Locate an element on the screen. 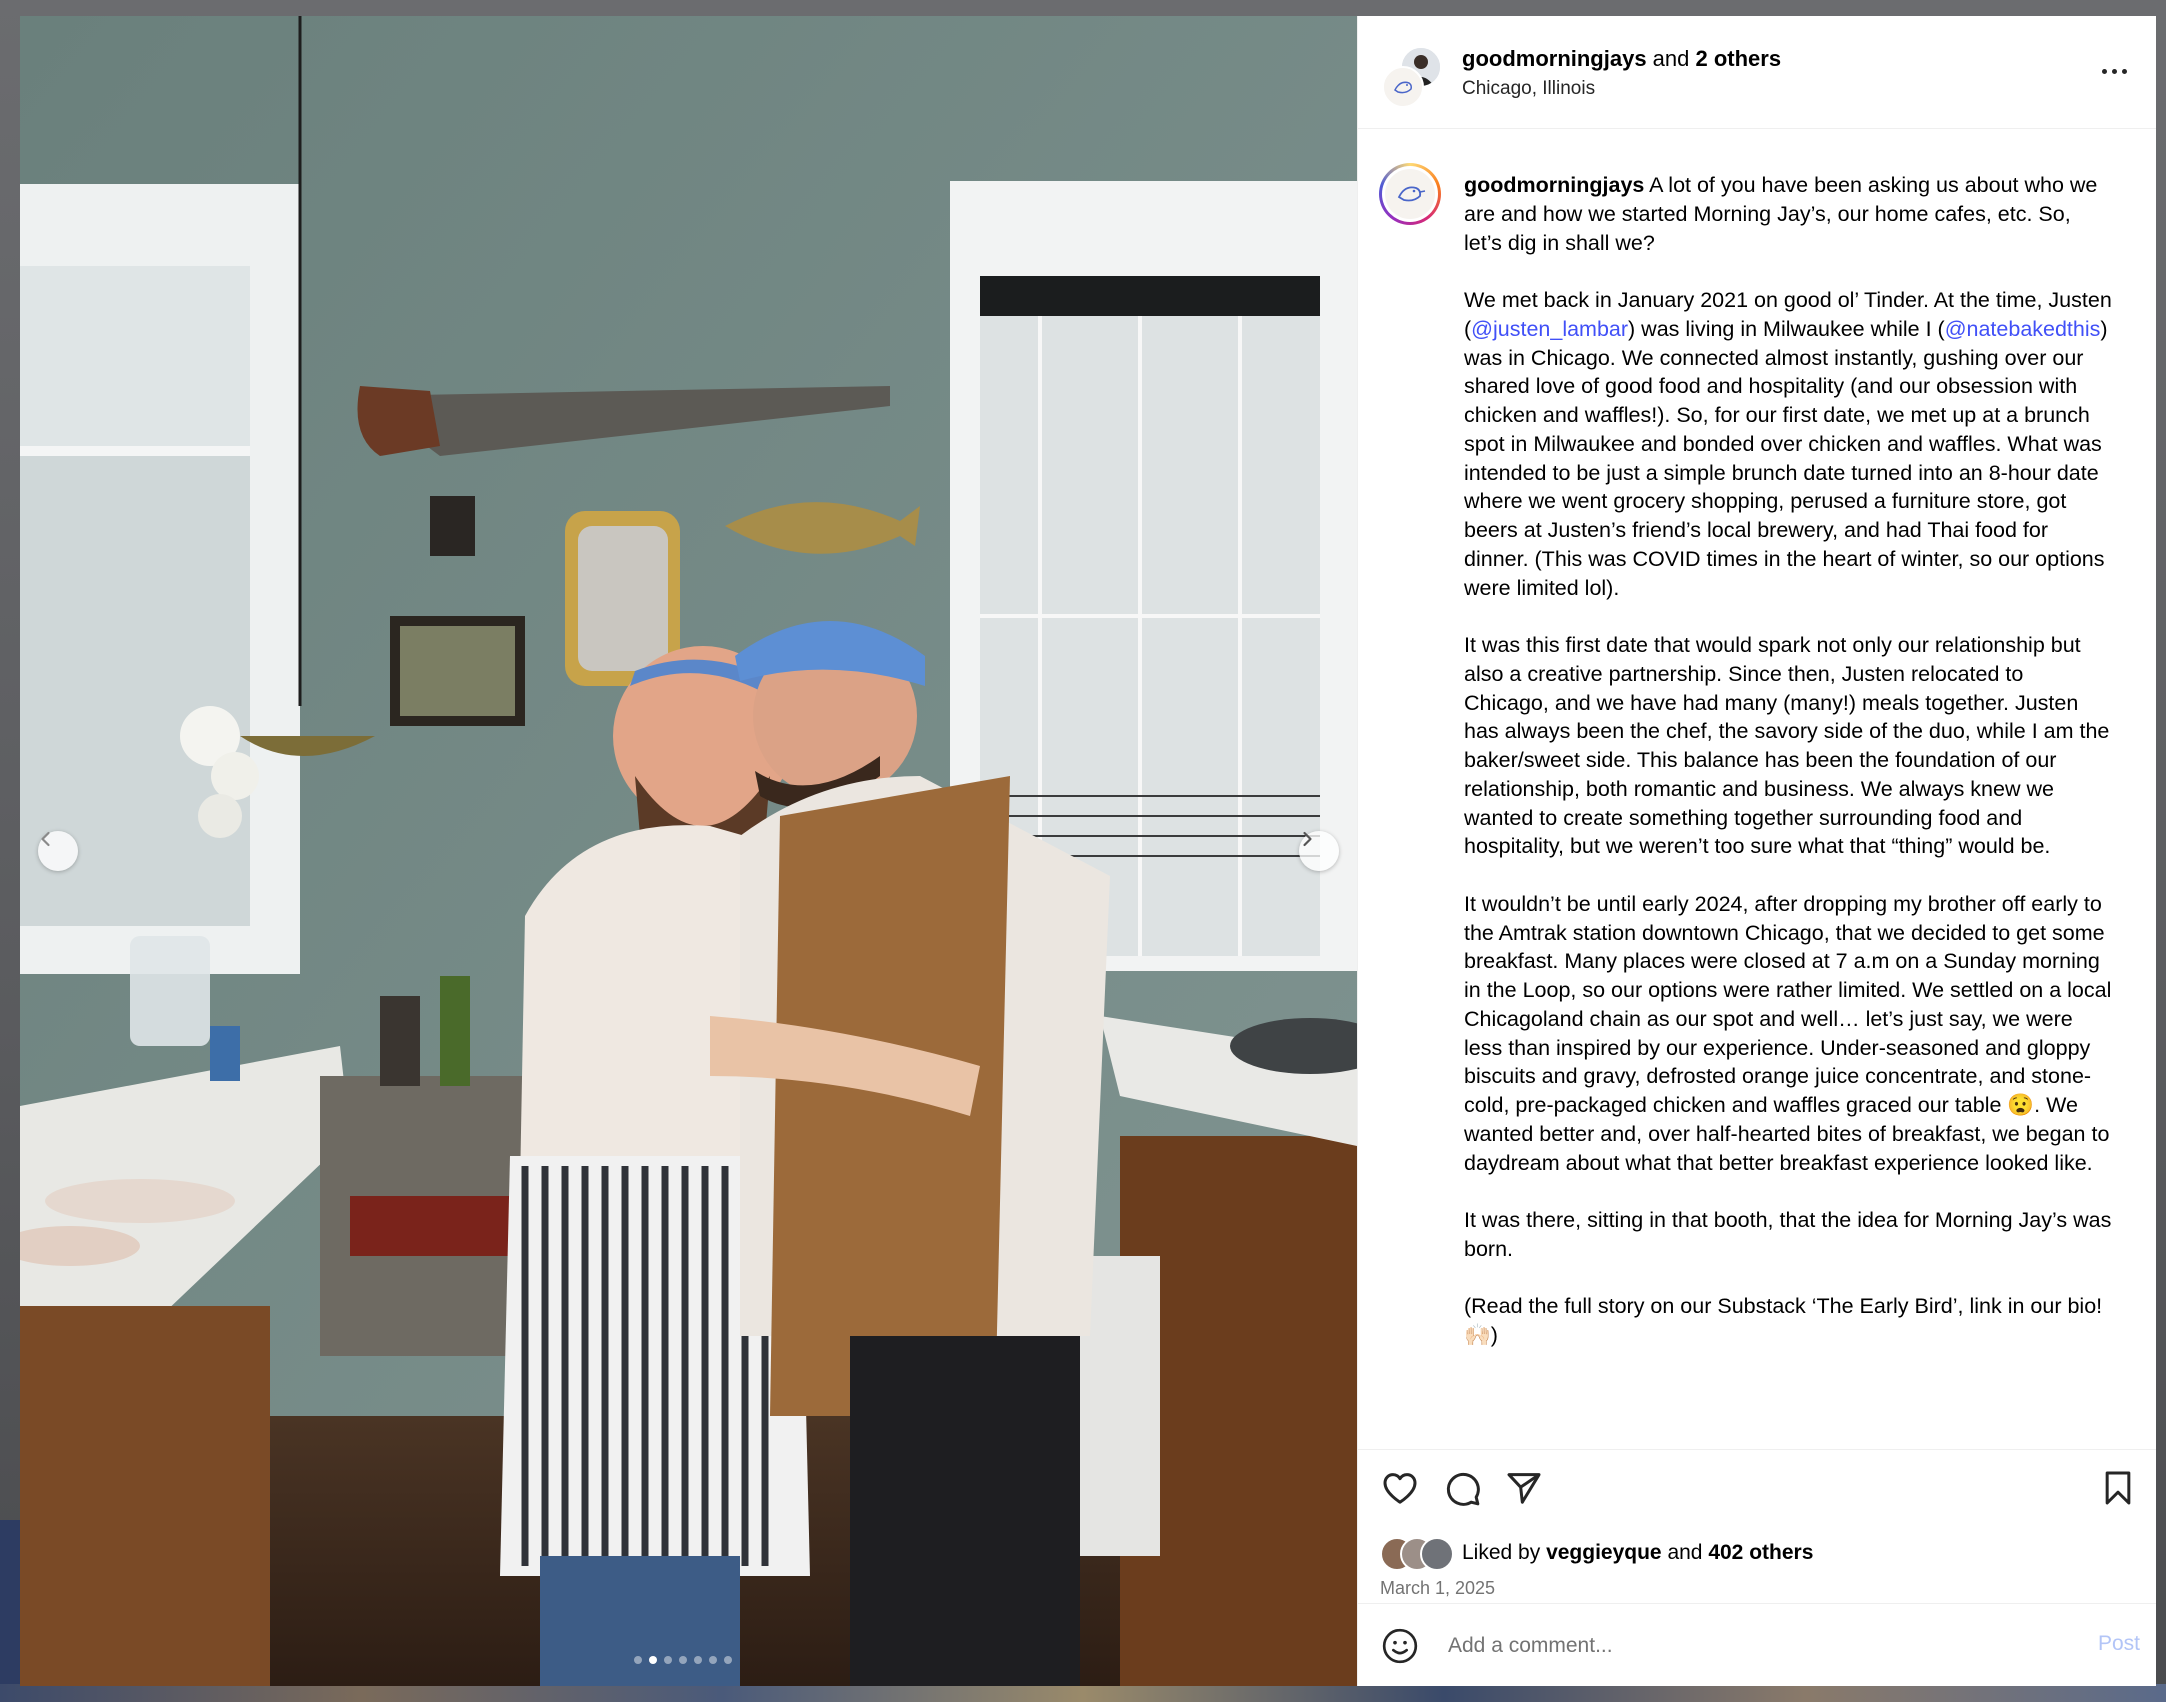  chevron-left-icon is located at coordinates (45, 839).